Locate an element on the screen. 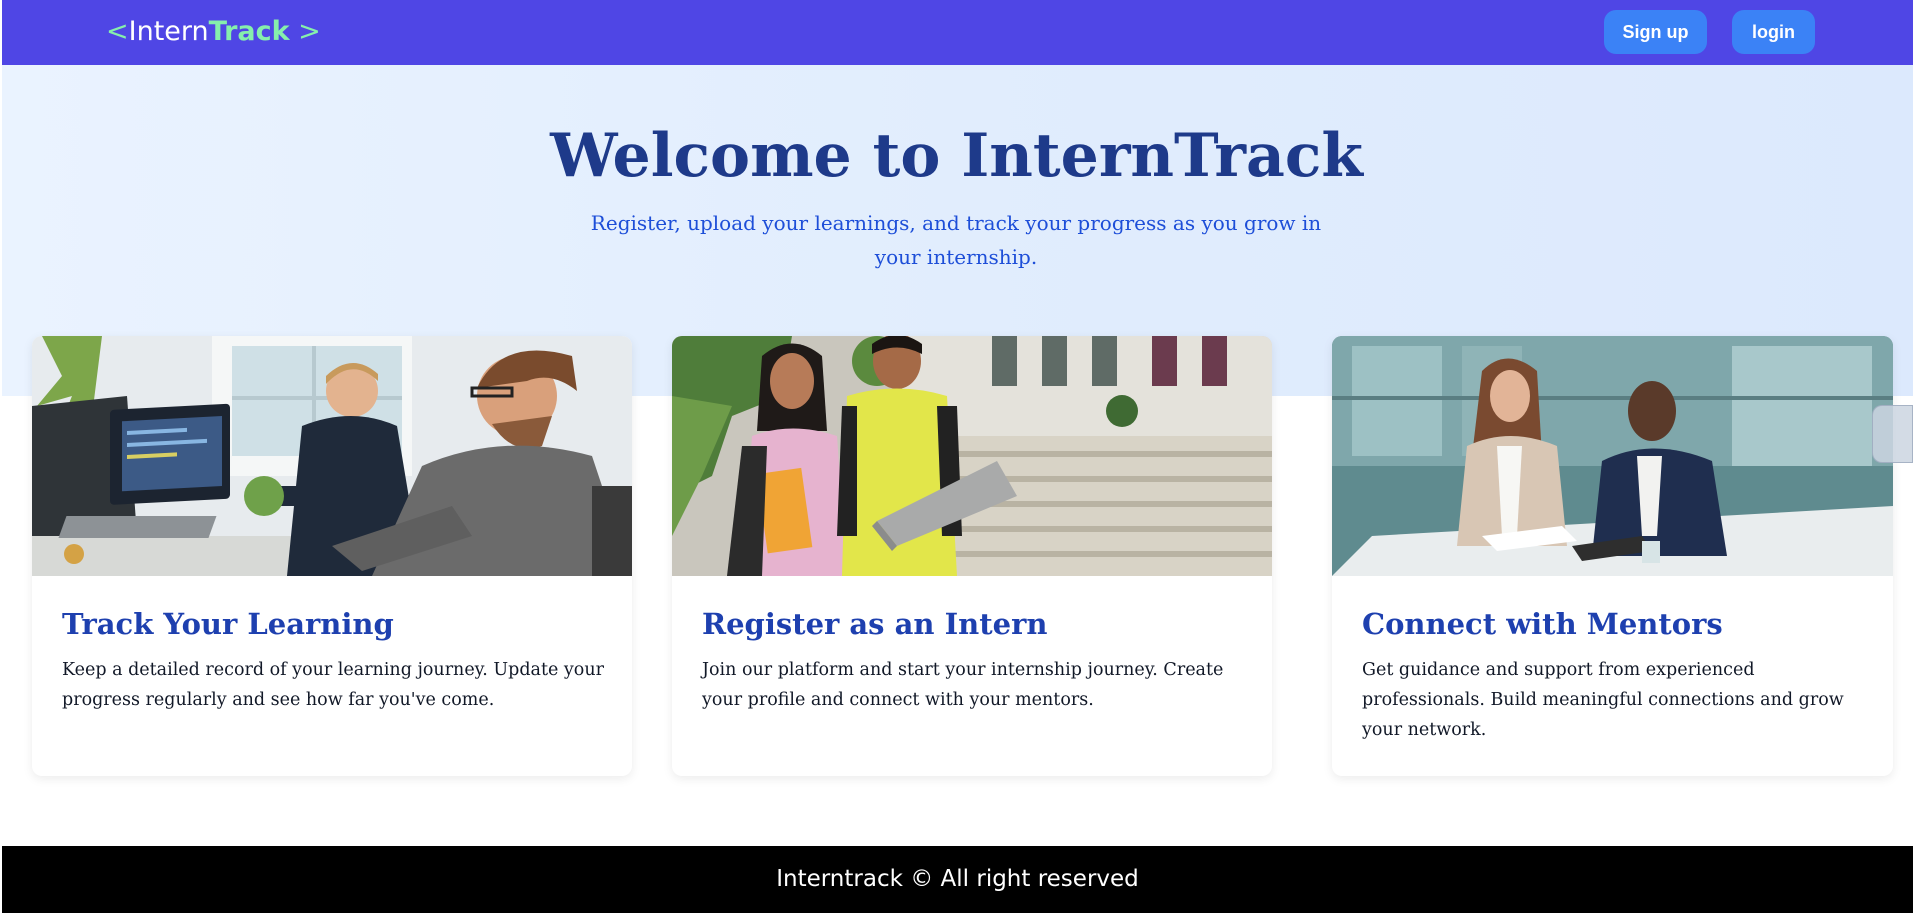 The height and width of the screenshot is (913, 1913). side-scroll-handle is located at coordinates (1892, 434).